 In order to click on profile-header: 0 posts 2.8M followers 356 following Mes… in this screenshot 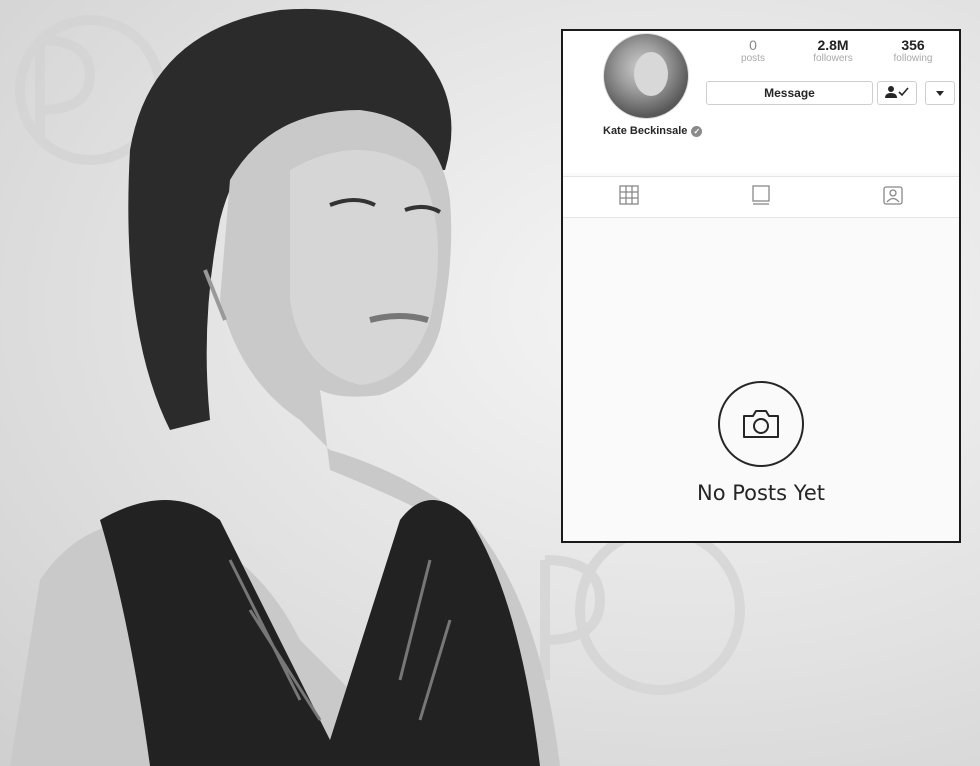, I will do `click(761, 102)`.